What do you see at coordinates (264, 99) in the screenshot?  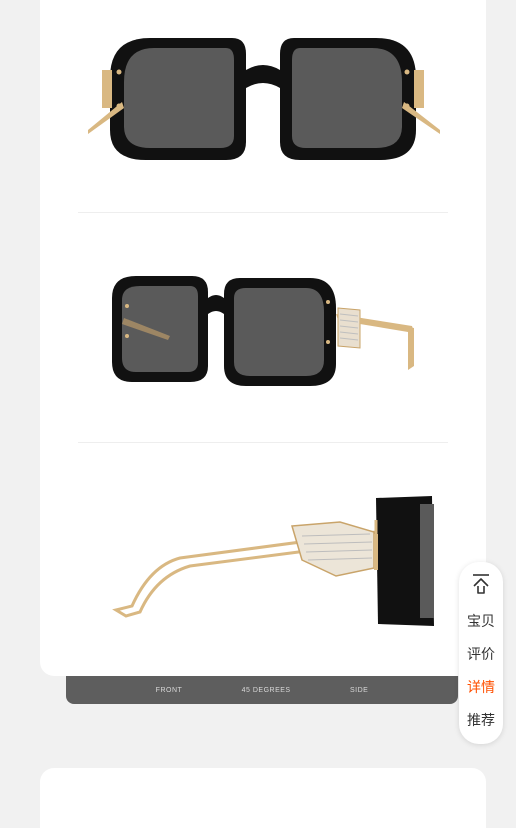 I see `sunglasses-front-image` at bounding box center [264, 99].